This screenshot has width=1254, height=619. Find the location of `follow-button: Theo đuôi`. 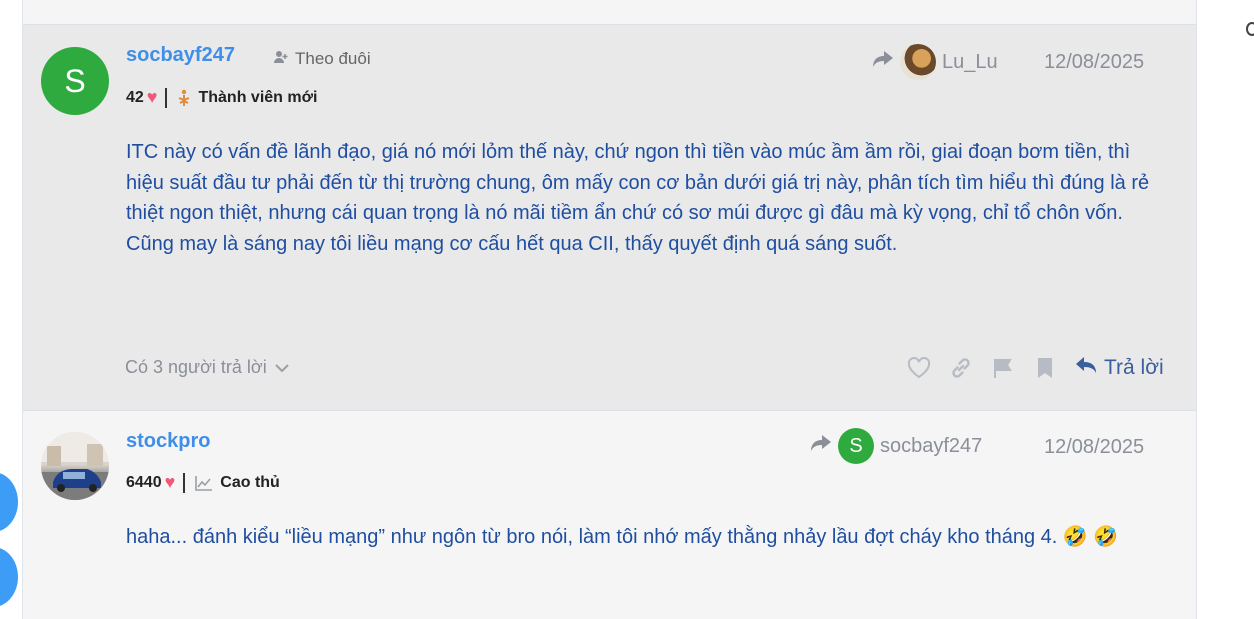

follow-button: Theo đuôi is located at coordinates (322, 59).